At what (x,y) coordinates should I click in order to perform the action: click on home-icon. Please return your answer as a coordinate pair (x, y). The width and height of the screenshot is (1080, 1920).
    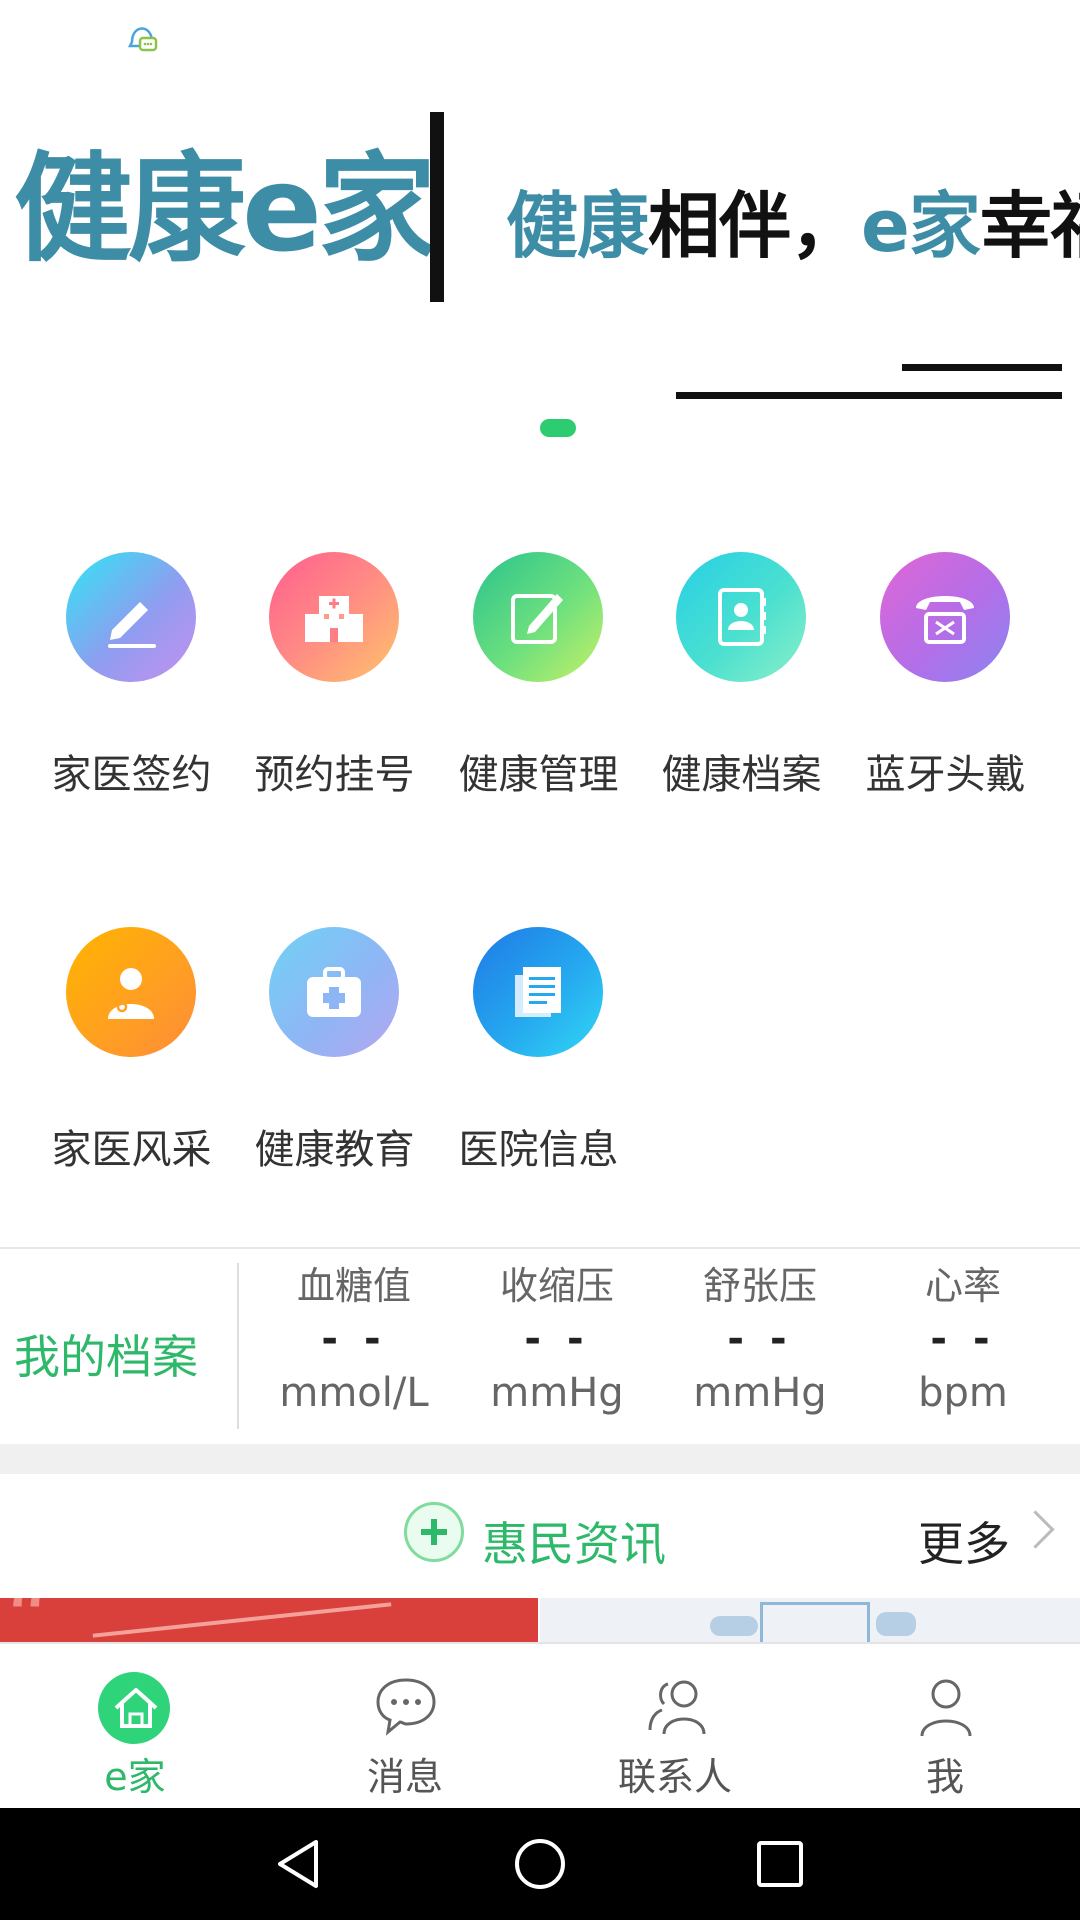
    Looking at the image, I should click on (136, 1708).